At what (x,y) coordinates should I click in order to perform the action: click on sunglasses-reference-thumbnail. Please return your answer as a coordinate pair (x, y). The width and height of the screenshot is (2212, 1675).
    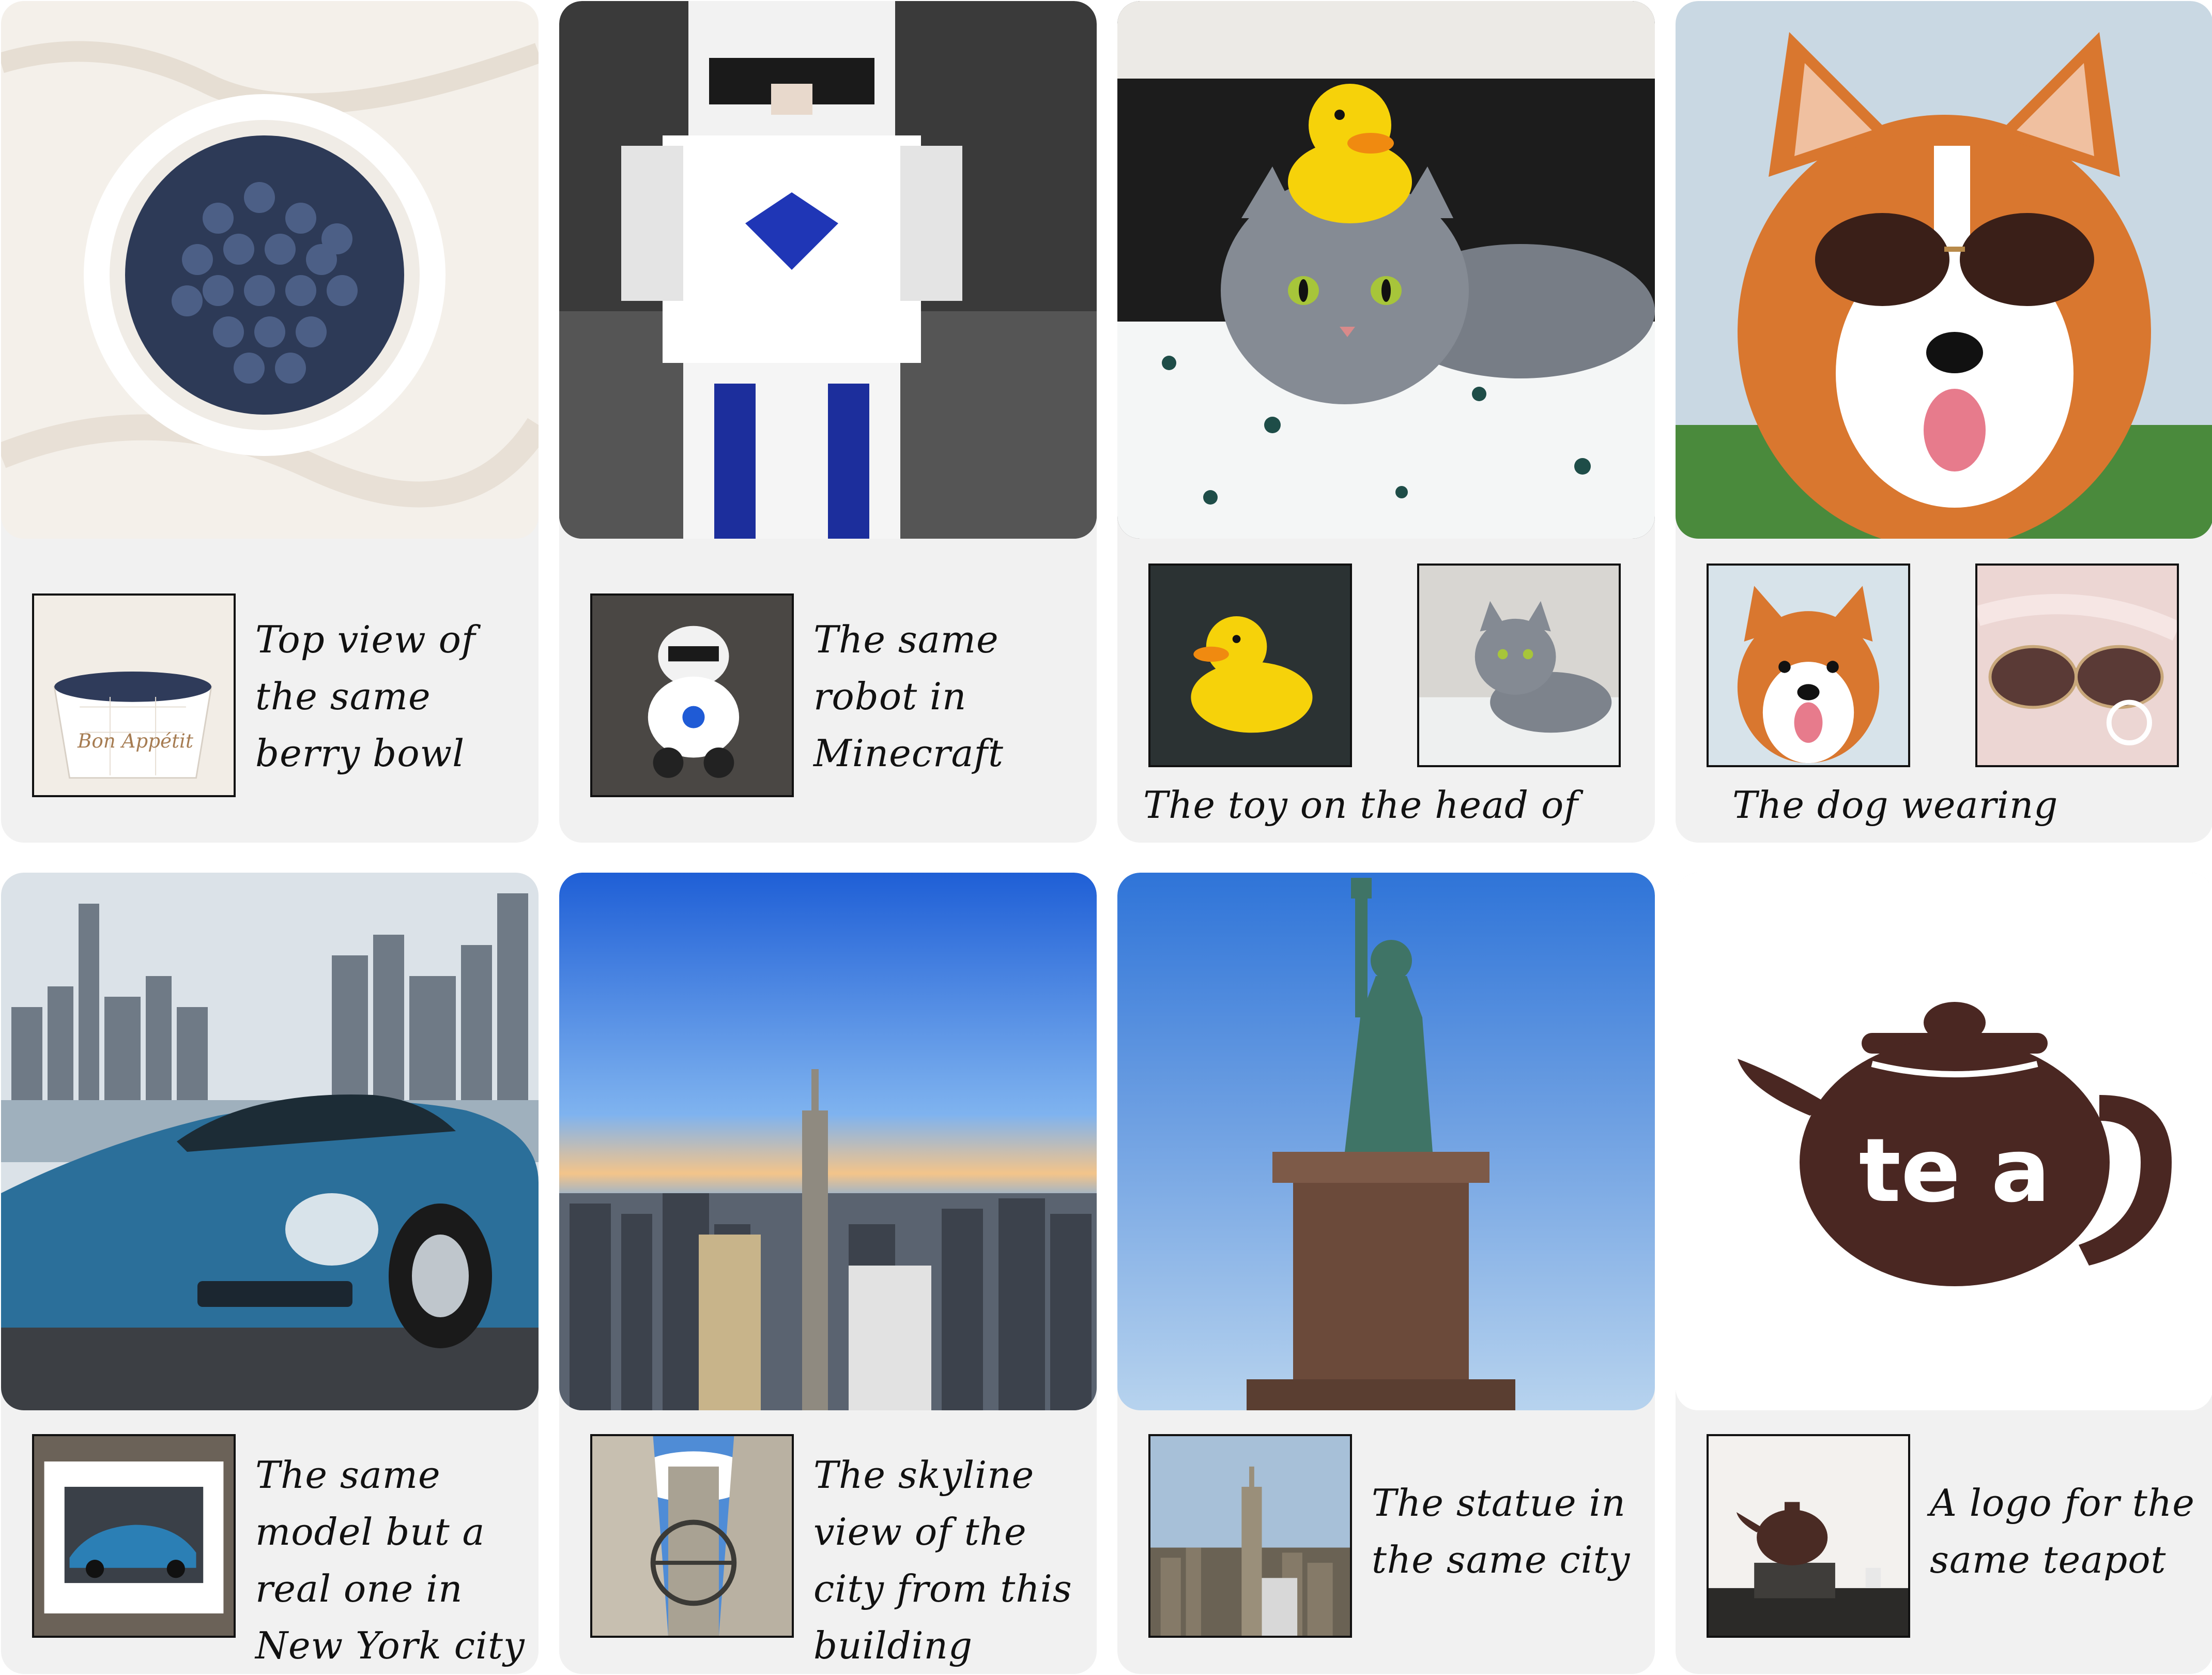
    Looking at the image, I should click on (2077, 665).